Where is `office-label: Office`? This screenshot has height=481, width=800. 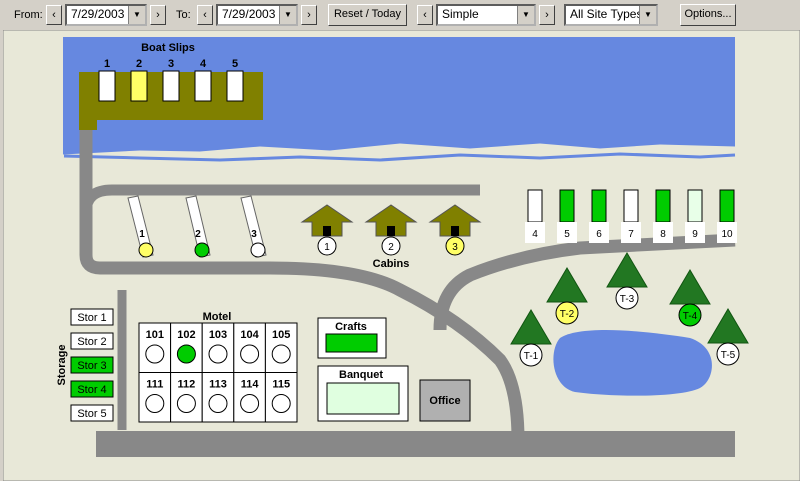 office-label: Office is located at coordinates (444, 401).